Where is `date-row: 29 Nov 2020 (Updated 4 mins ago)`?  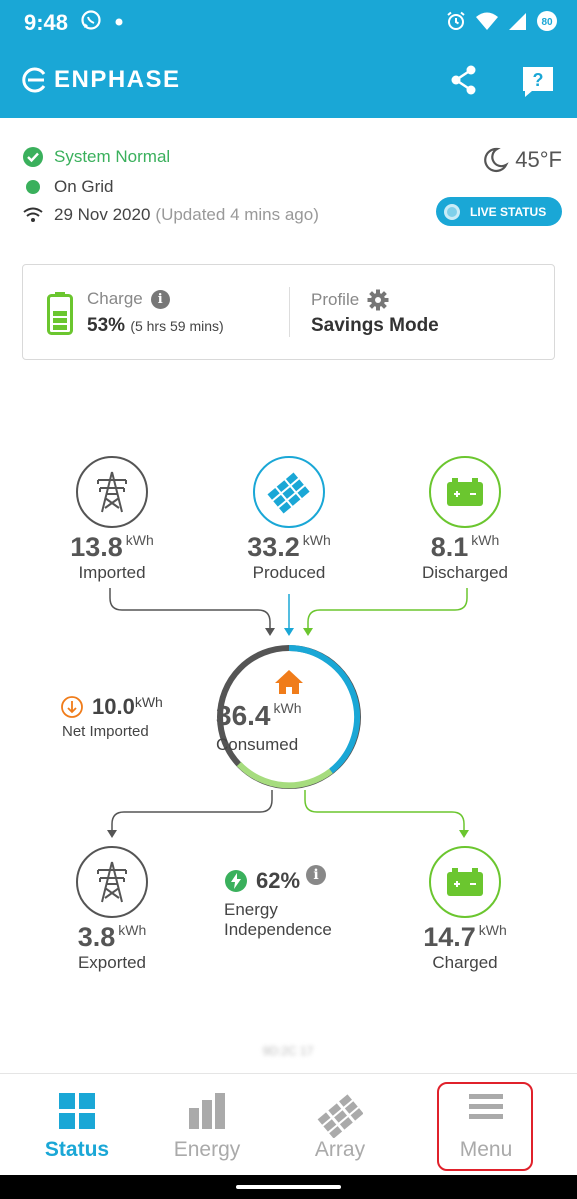 date-row: 29 Nov 2020 (Updated 4 mins ago) is located at coordinates (170, 215).